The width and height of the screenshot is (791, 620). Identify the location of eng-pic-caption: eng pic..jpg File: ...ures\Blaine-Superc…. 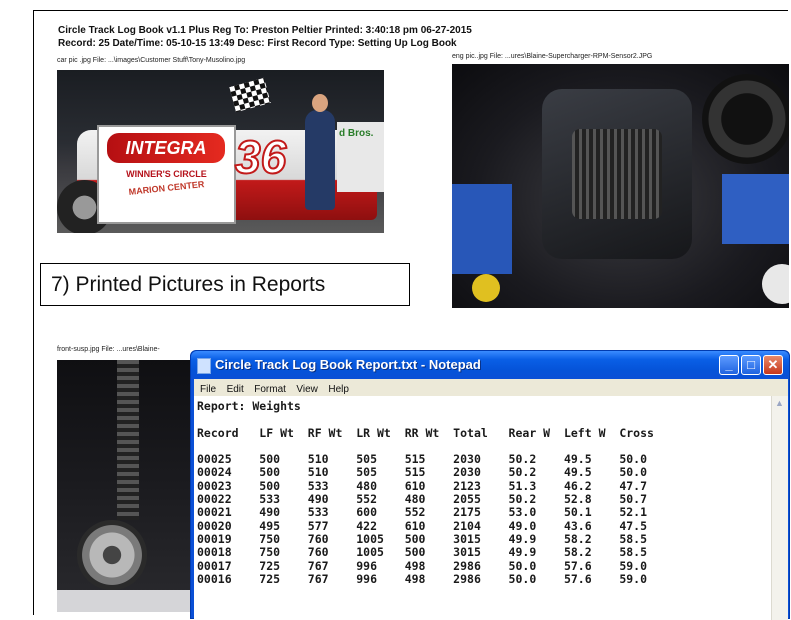
(552, 56).